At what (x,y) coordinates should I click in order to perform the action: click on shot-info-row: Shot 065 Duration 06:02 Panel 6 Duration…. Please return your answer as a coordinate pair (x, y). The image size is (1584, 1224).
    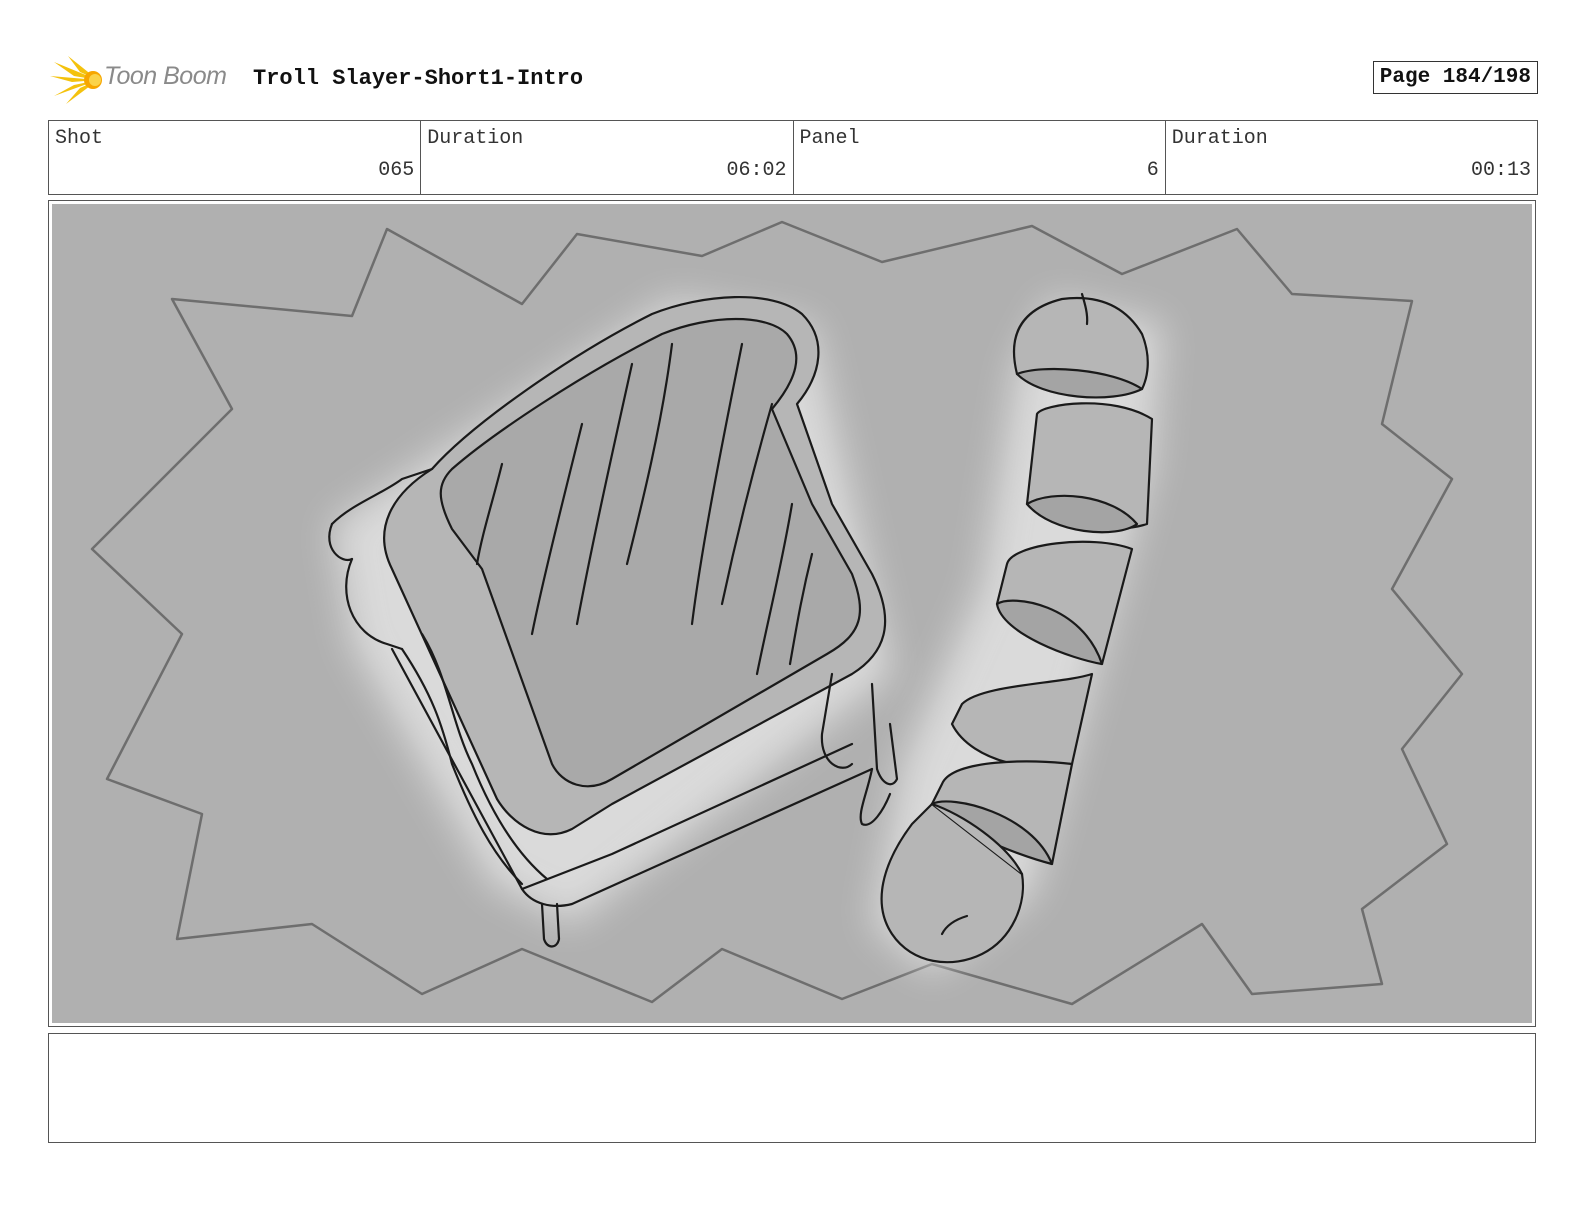
    Looking at the image, I should click on (793, 157).